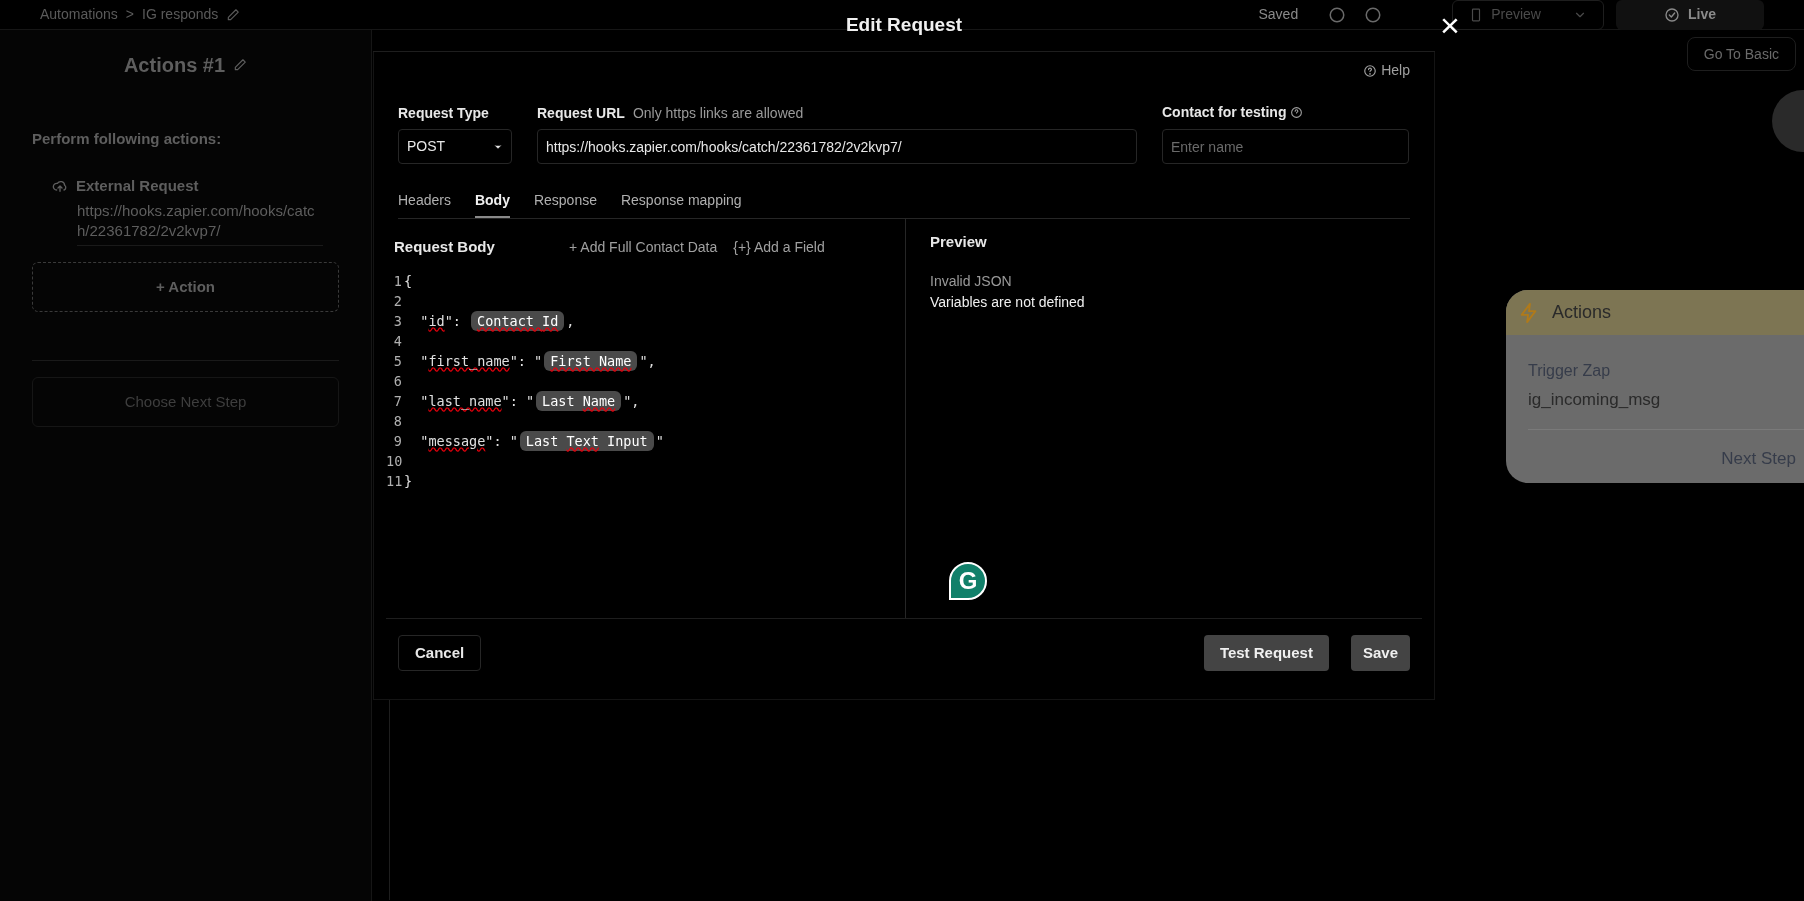  What do you see at coordinates (968, 581) in the screenshot?
I see `grammar-checker-badge: G` at bounding box center [968, 581].